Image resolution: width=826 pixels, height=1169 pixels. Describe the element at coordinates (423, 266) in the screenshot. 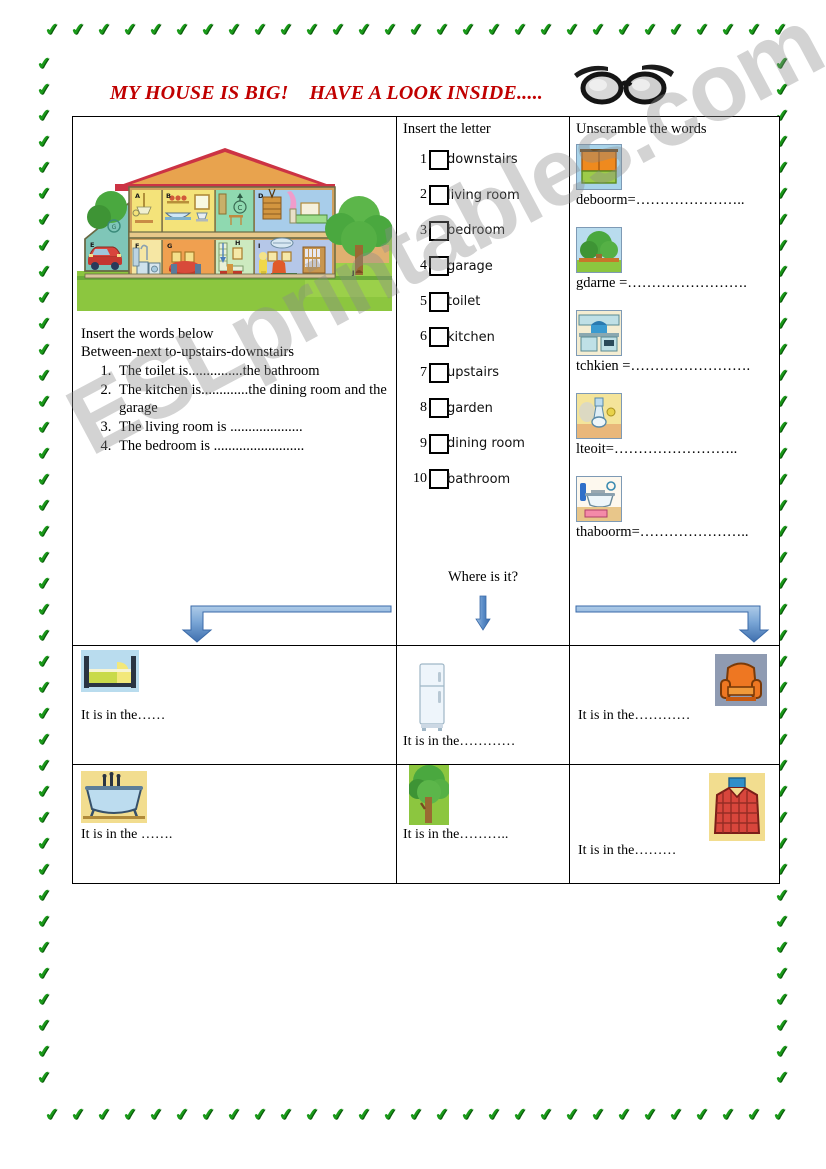

I see `item-number: 4` at that location.